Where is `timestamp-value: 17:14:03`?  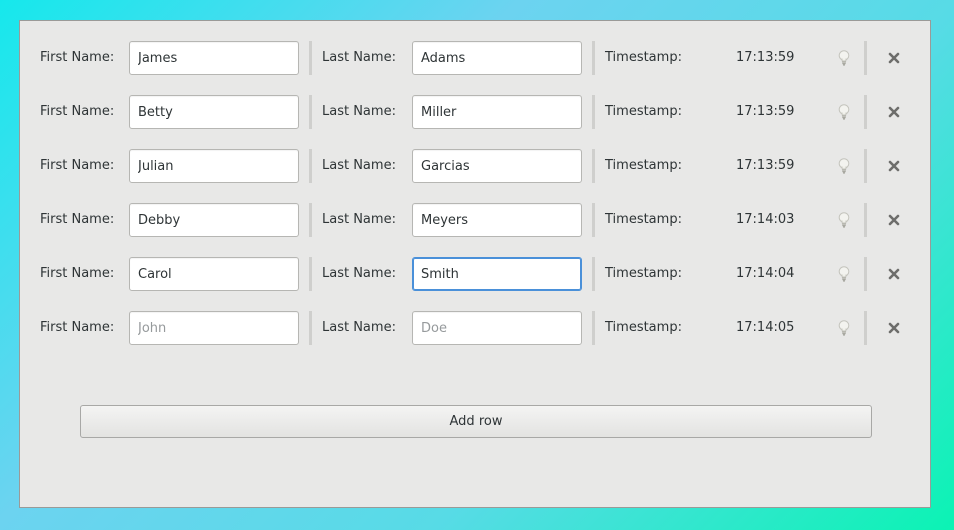
timestamp-value: 17:14:03 is located at coordinates (765, 219).